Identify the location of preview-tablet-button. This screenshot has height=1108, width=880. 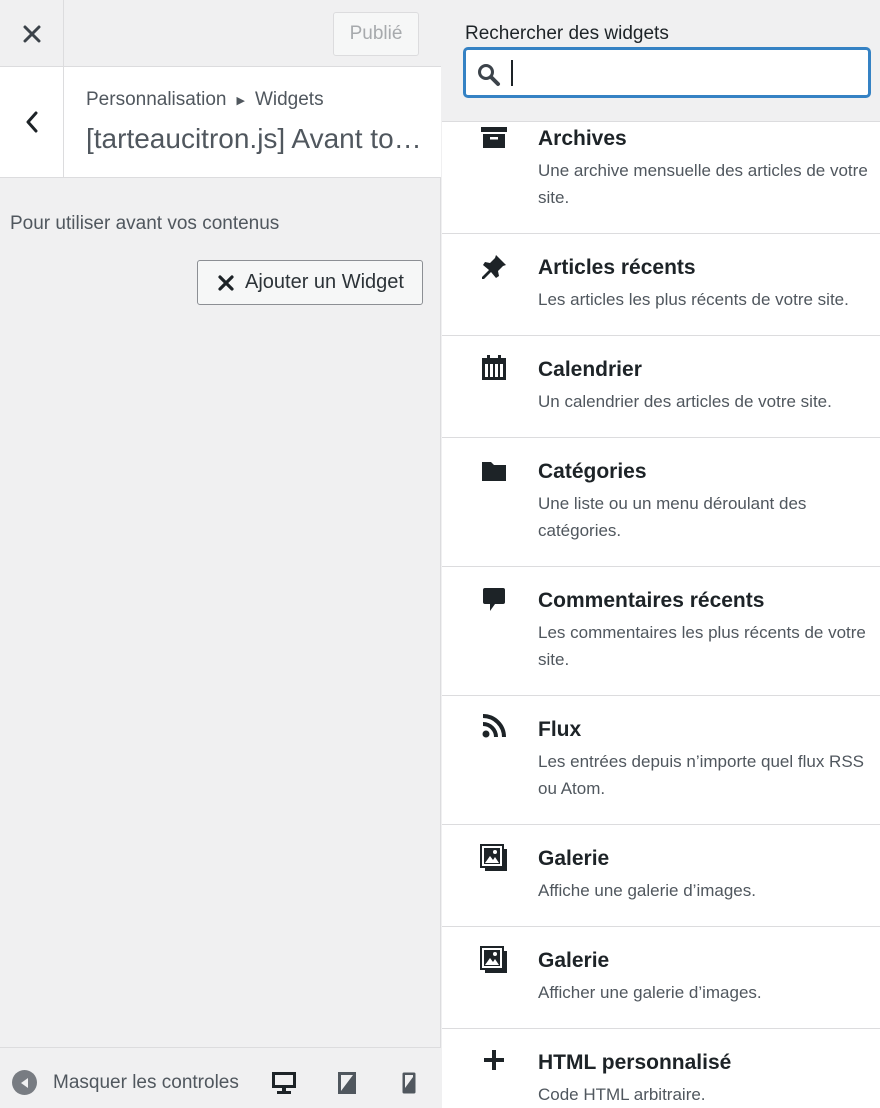
(347, 1083).